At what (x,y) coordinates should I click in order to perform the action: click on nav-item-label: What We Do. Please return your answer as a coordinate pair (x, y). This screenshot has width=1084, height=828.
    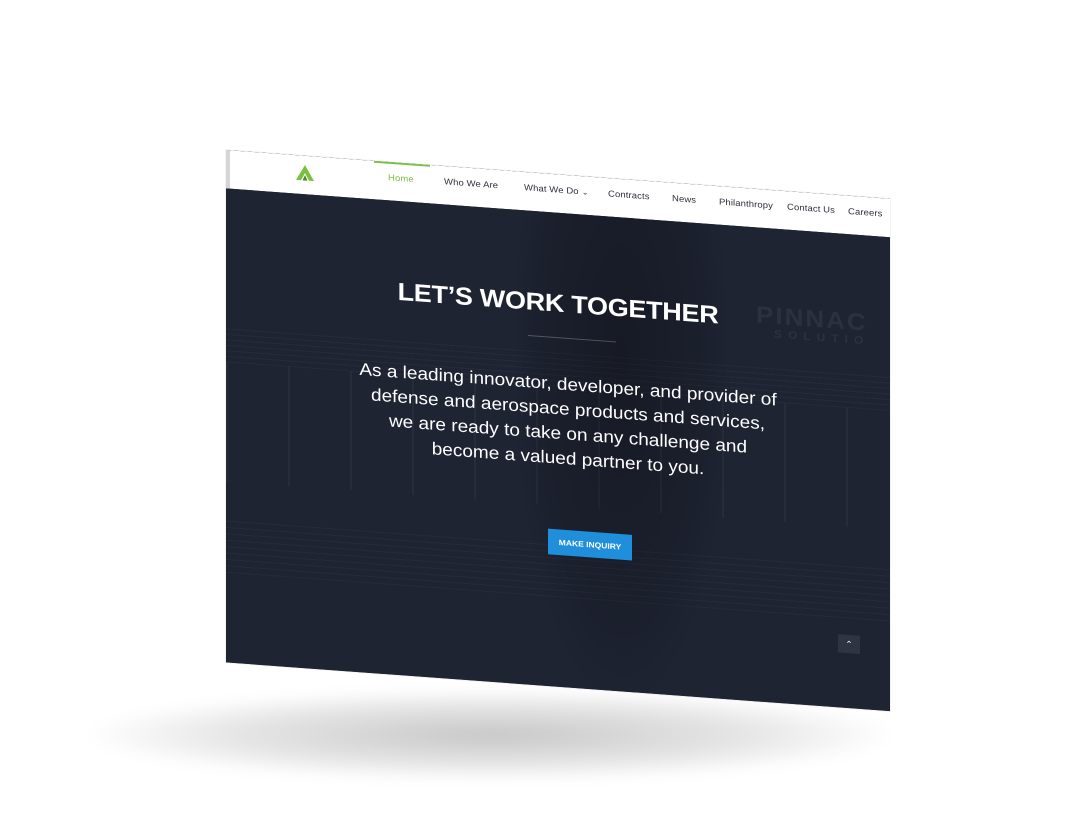
    Looking at the image, I should click on (551, 189).